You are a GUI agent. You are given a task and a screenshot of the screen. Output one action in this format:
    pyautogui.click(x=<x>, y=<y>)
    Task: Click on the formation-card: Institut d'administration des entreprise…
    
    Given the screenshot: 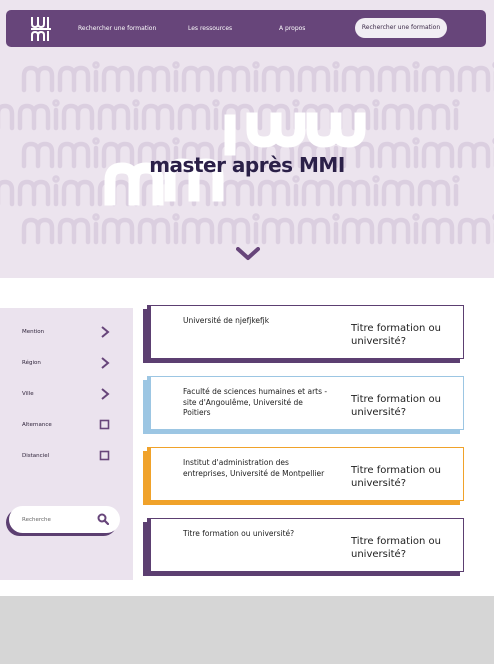 What is the action you would take?
    pyautogui.click(x=305, y=474)
    